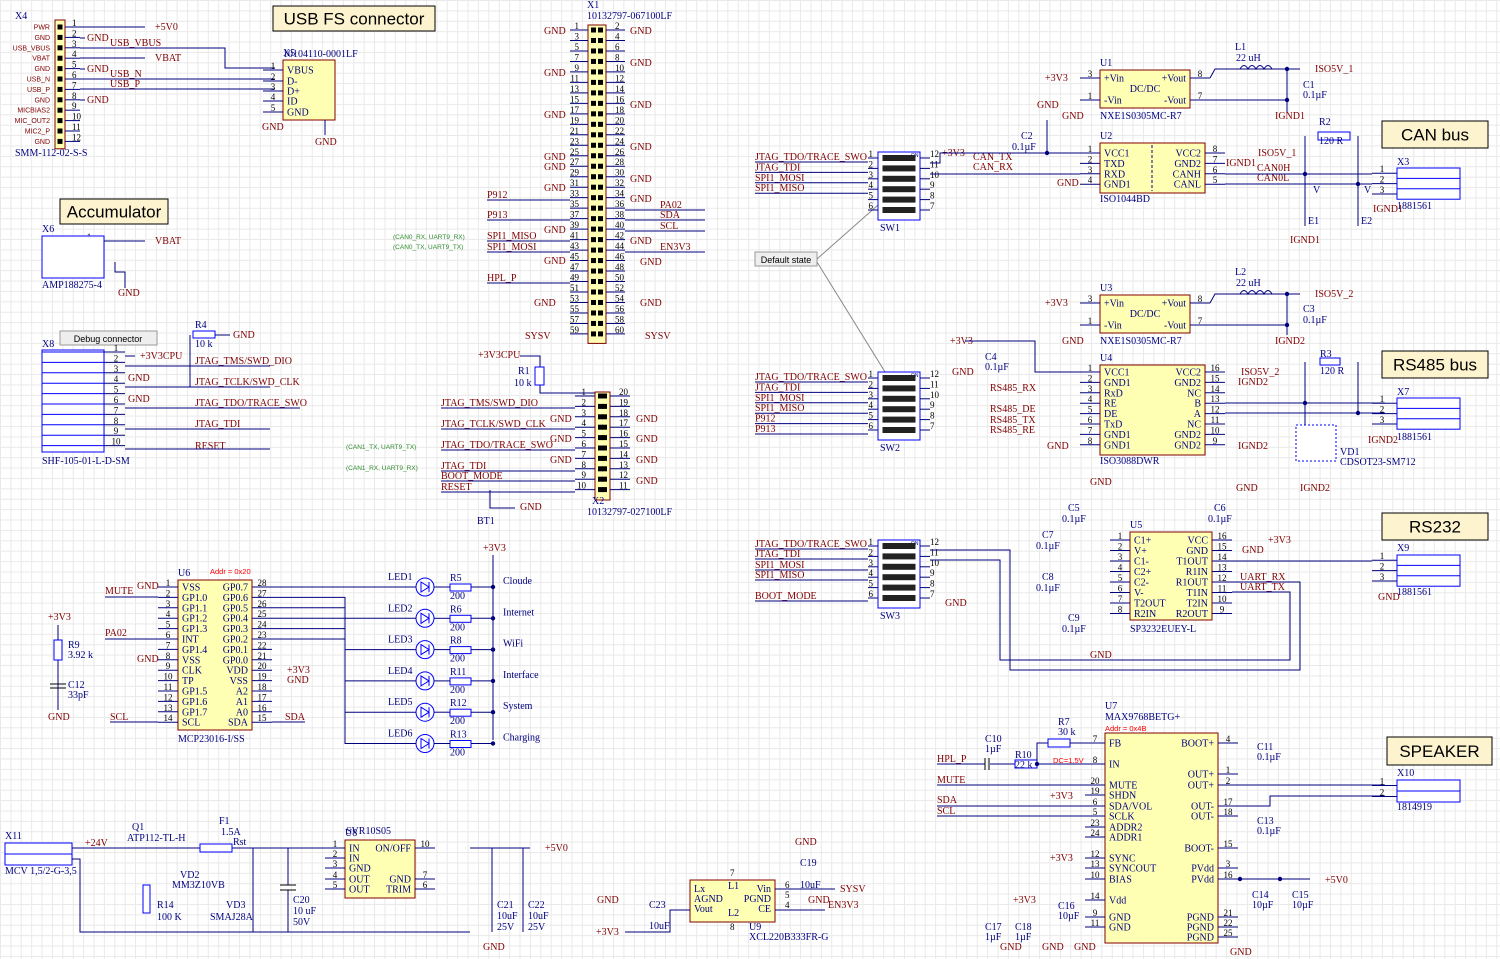 The width and height of the screenshot is (1500, 959). Describe the element at coordinates (263, 604) in the screenshot. I see `pin-number: 26` at that location.